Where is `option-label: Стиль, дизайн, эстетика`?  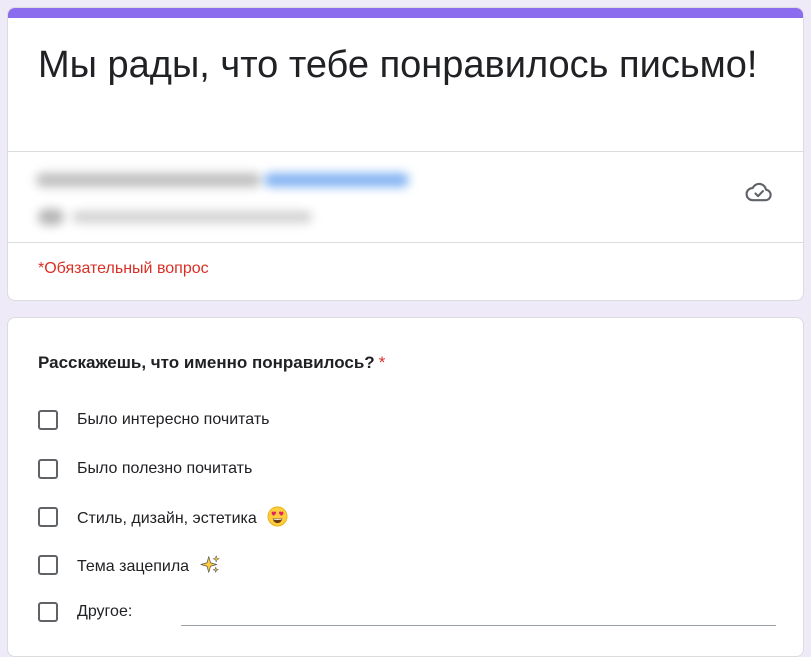 option-label: Стиль, дизайн, эстетика is located at coordinates (167, 518).